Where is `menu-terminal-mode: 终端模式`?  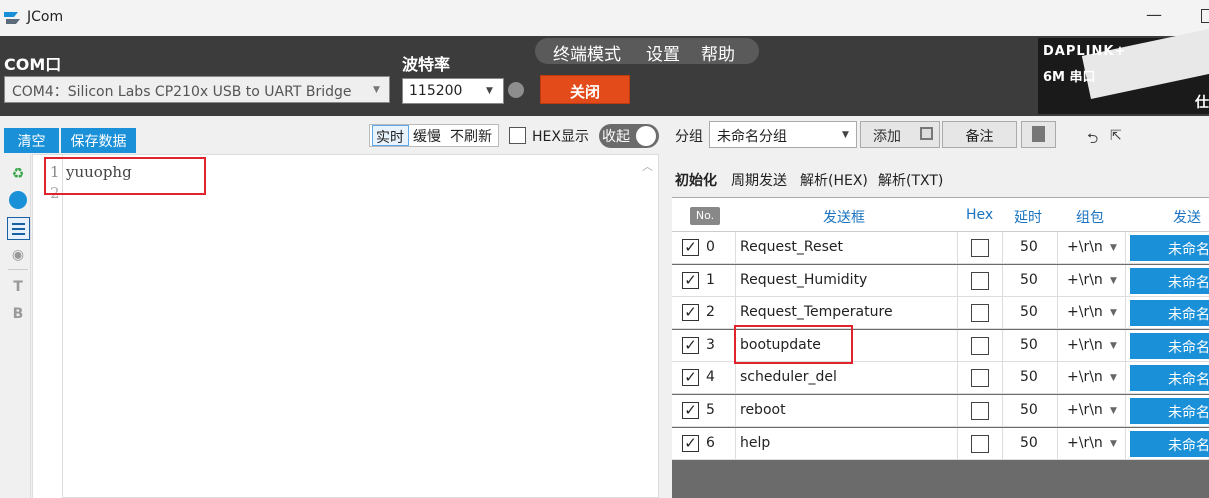
menu-terminal-mode: 终端模式 is located at coordinates (587, 52).